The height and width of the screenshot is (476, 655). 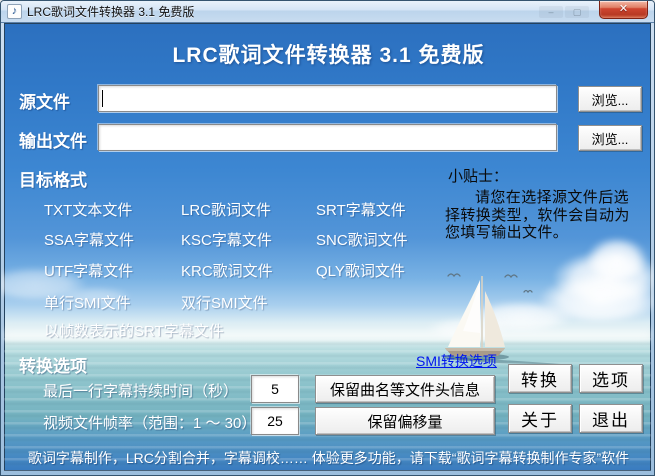 What do you see at coordinates (134, 330) in the screenshot?
I see `format-option-srt-frames: 以帧数表示的SRT字幕文件` at bounding box center [134, 330].